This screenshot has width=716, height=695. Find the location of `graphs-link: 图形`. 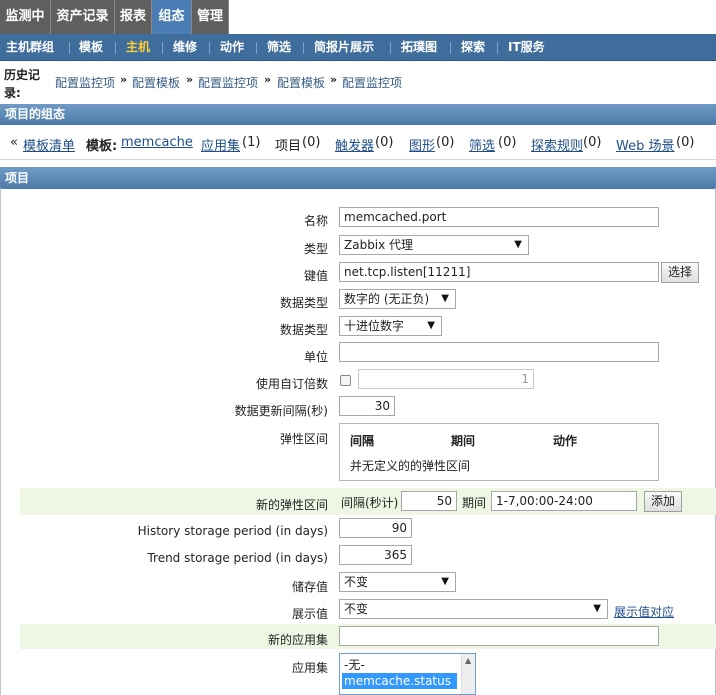

graphs-link: 图形 is located at coordinates (422, 144).